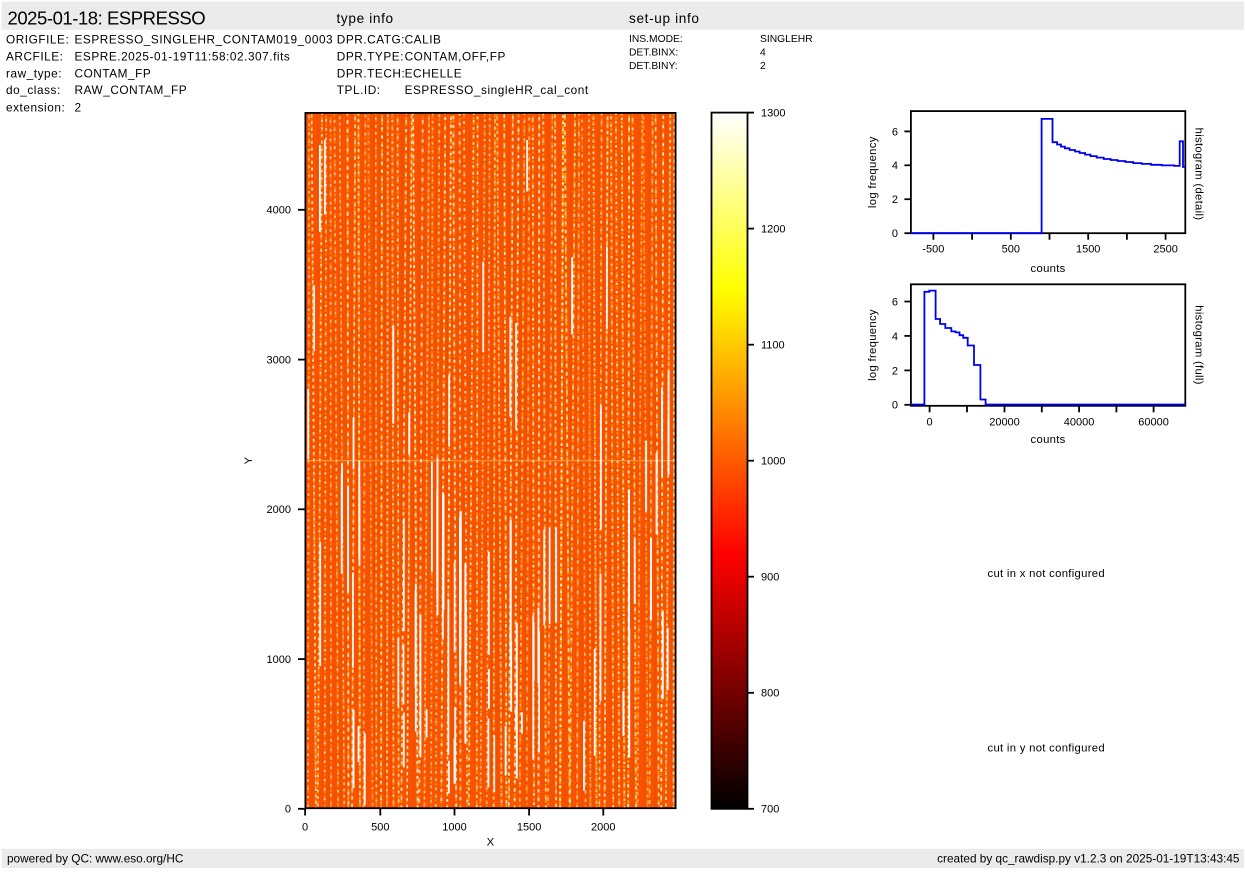  I want to click on svg-text: cut in x not configured, so click(1046, 574).